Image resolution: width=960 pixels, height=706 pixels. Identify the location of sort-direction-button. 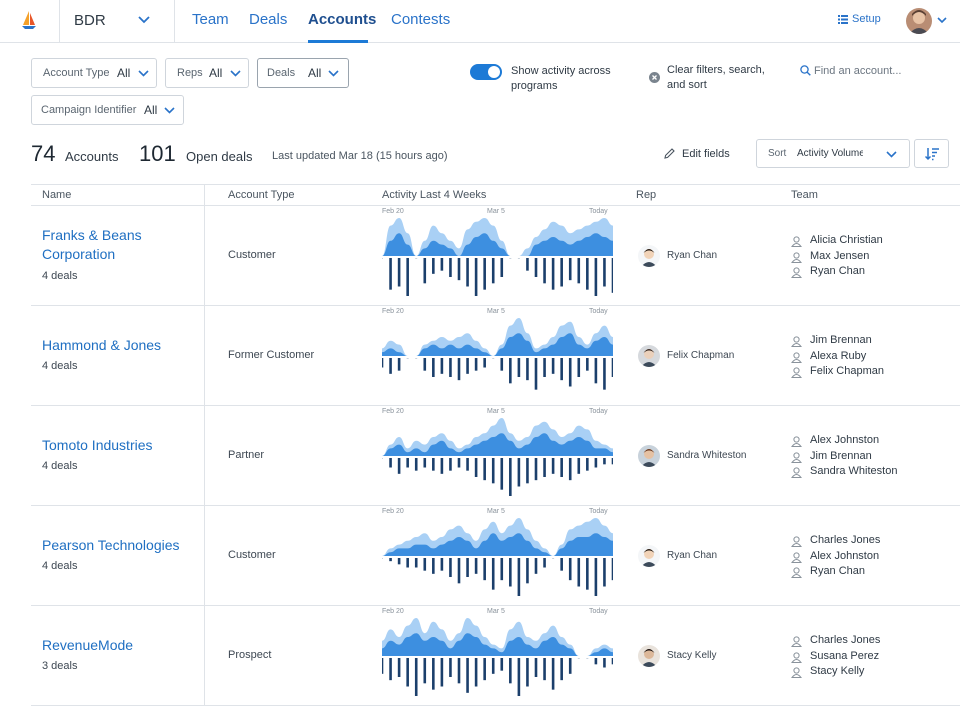
(931, 153).